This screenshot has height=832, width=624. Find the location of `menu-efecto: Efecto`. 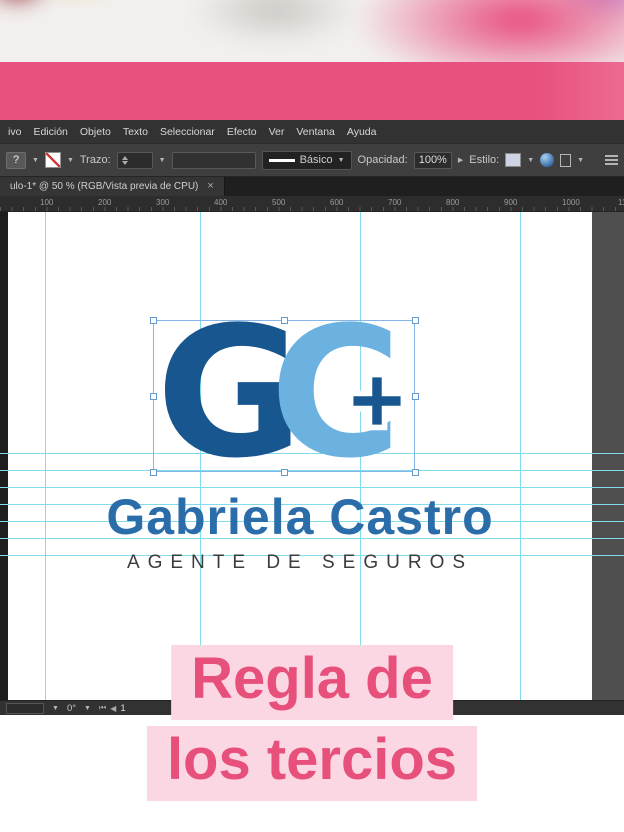

menu-efecto: Efecto is located at coordinates (242, 132).